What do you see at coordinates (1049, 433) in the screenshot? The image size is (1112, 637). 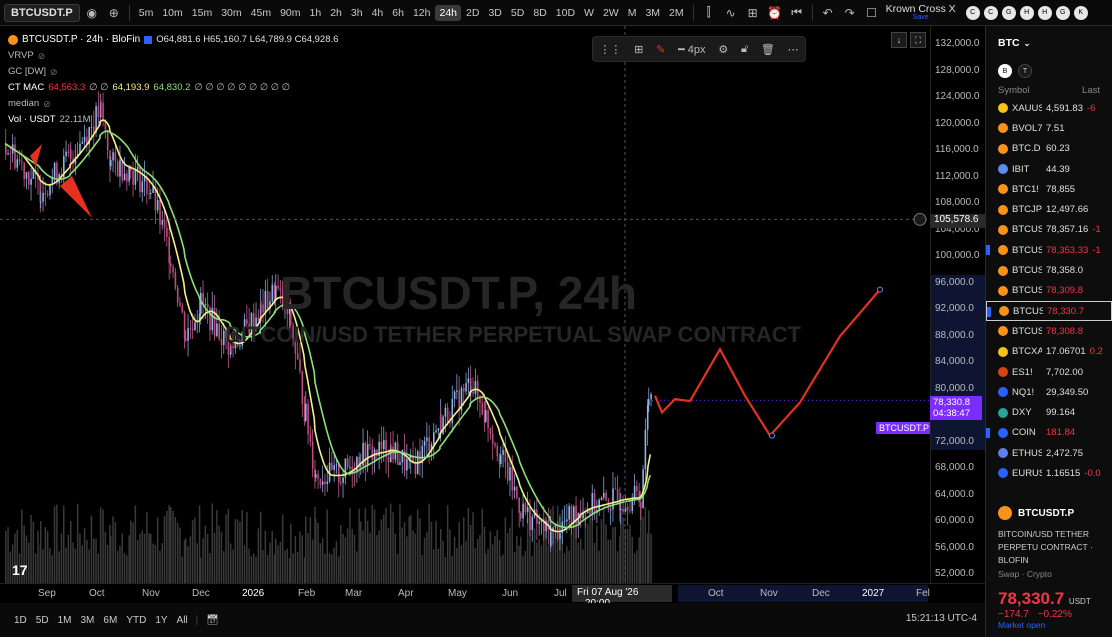 I see `watchlist-row: COIN 181.84` at bounding box center [1049, 433].